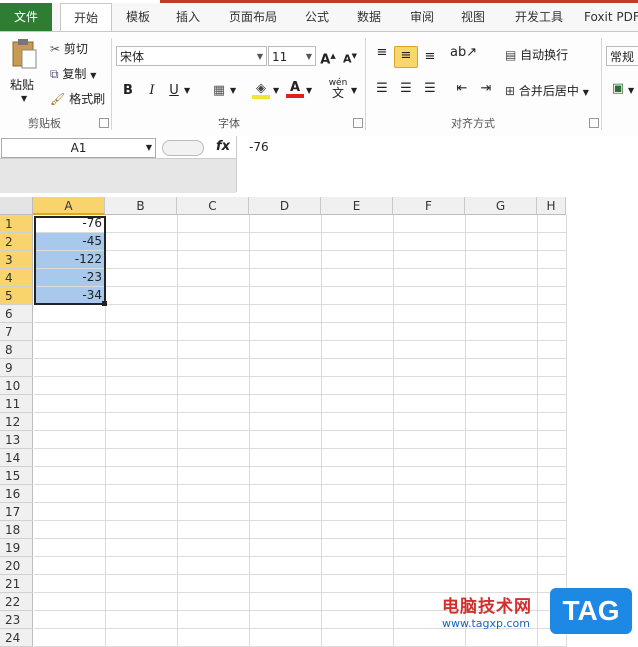 This screenshot has width=638, height=647. What do you see at coordinates (78, 148) in the screenshot?
I see `name-box: A1 ▼` at bounding box center [78, 148].